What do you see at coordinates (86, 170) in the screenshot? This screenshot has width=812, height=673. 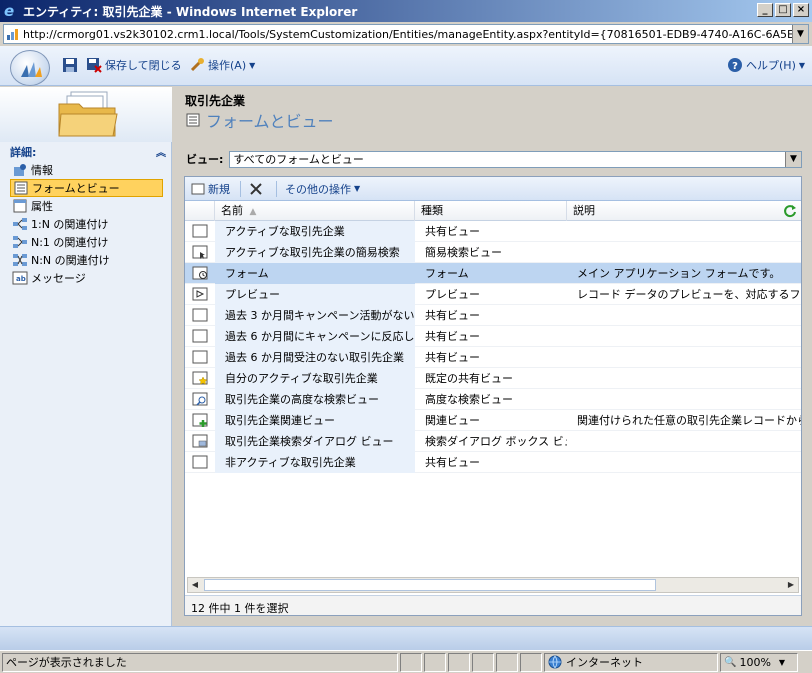 I see `nav-item-info: 情報` at bounding box center [86, 170].